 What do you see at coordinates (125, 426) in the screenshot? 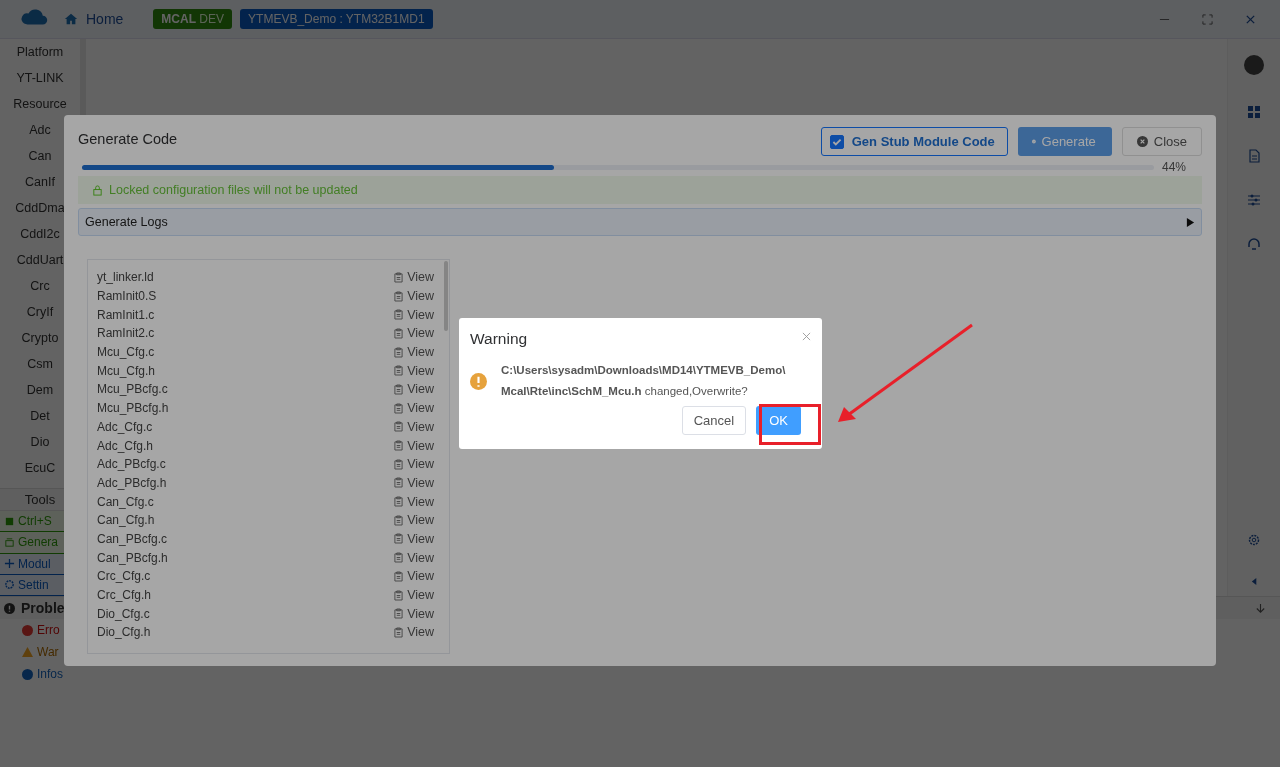
I see `file-name: Adc_Cfg.c` at bounding box center [125, 426].